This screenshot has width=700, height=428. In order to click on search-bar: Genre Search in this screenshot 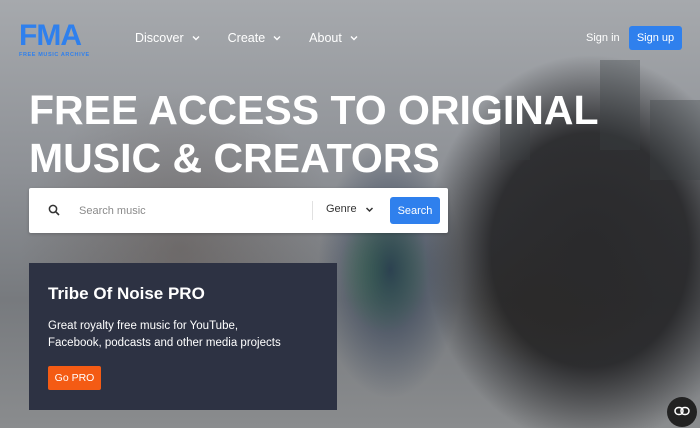, I will do `click(238, 210)`.